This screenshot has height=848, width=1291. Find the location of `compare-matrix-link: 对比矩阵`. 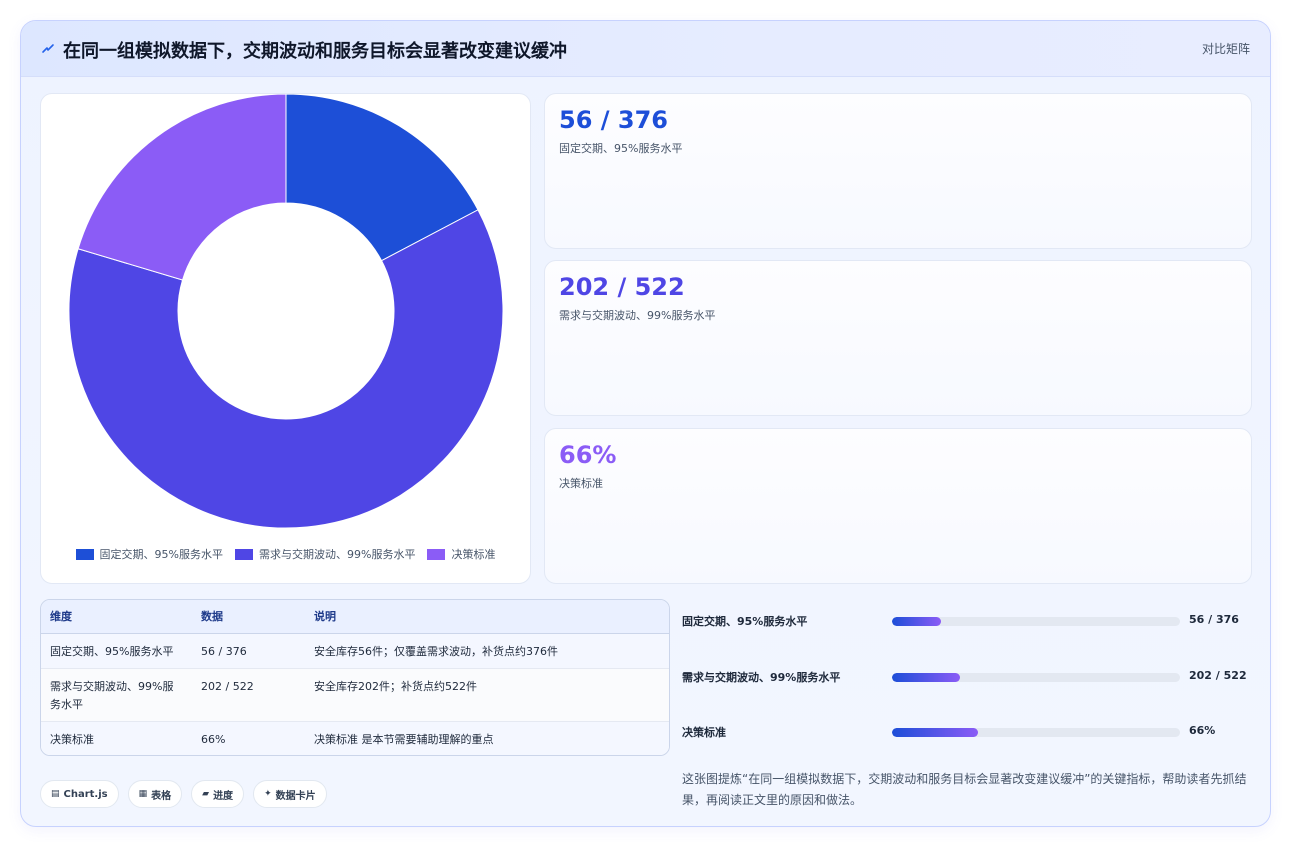

compare-matrix-link: 对比矩阵 is located at coordinates (1226, 48).